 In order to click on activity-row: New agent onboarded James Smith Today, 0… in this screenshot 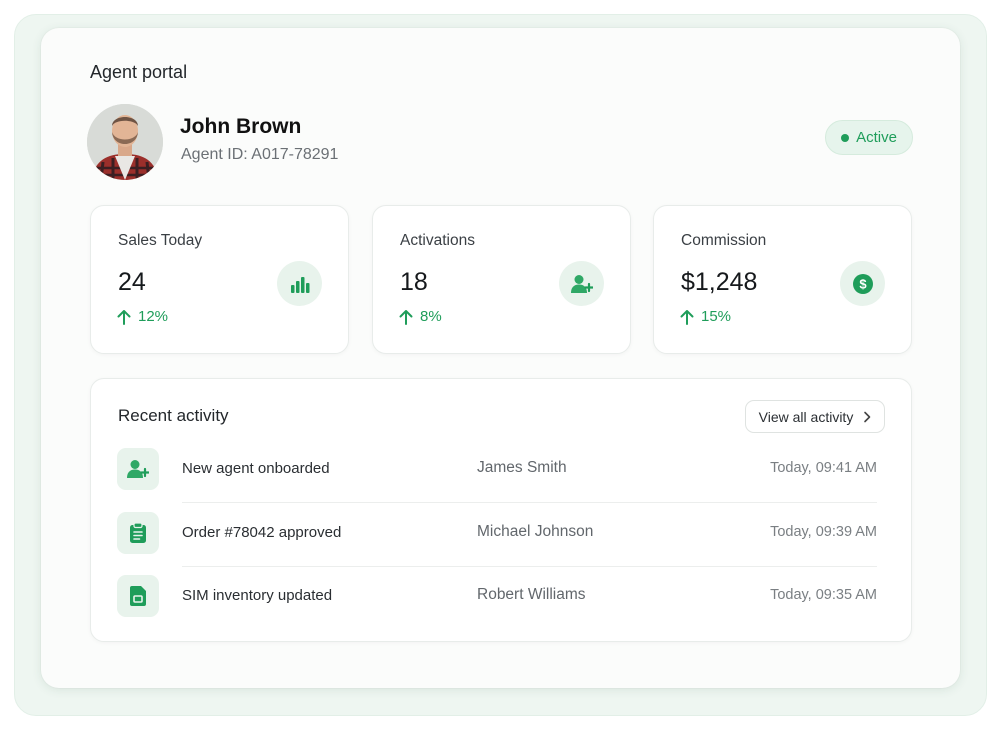, I will do `click(497, 470)`.